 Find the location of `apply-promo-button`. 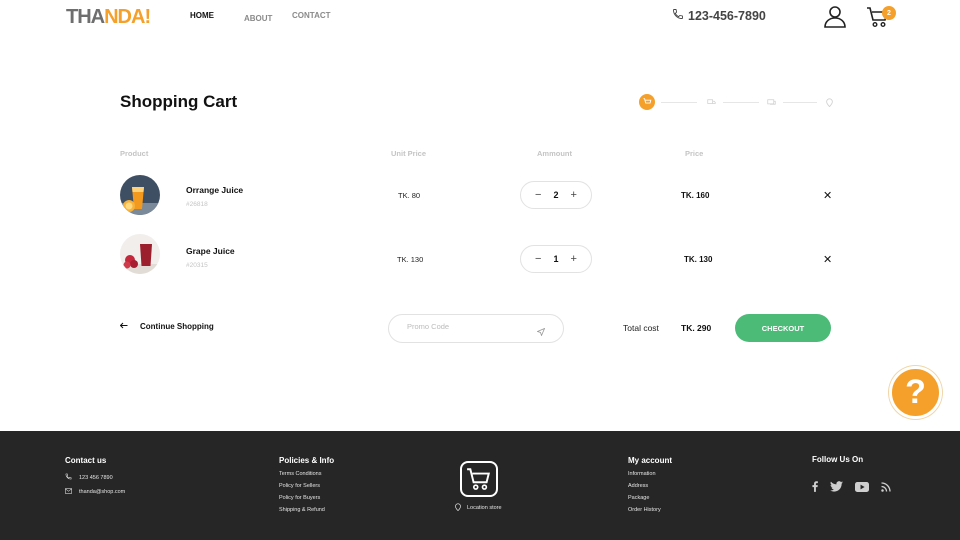

apply-promo-button is located at coordinates (541, 332).